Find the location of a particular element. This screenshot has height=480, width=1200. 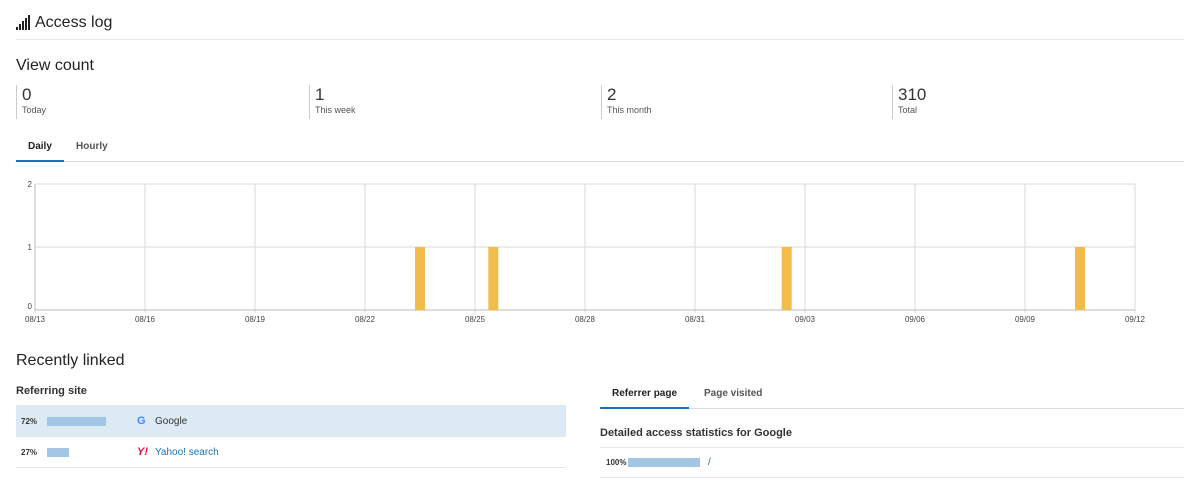

y-tick-label: 0 is located at coordinates (30, 306).